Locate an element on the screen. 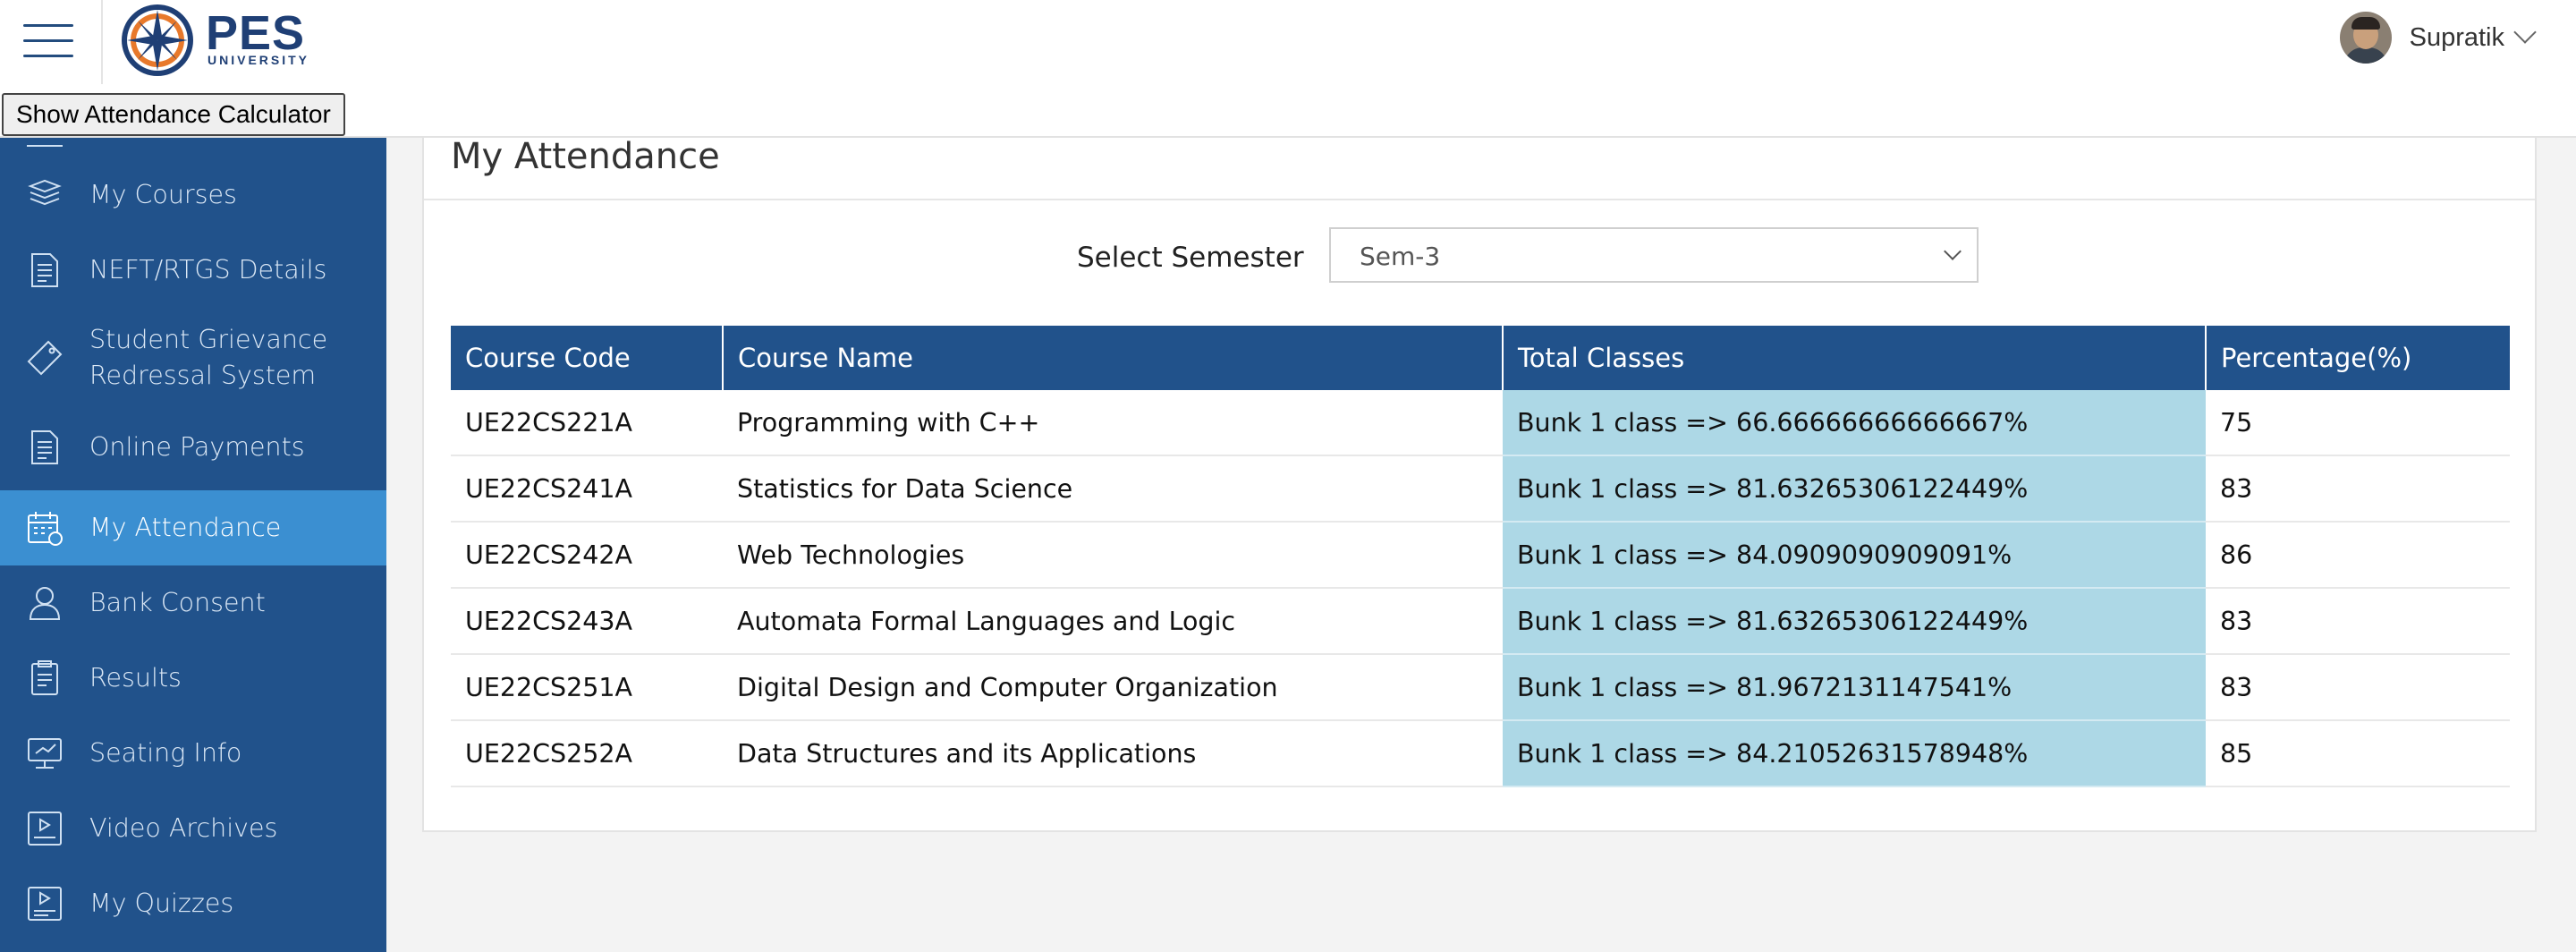  menu-item-icon-partial is located at coordinates (45, 143).